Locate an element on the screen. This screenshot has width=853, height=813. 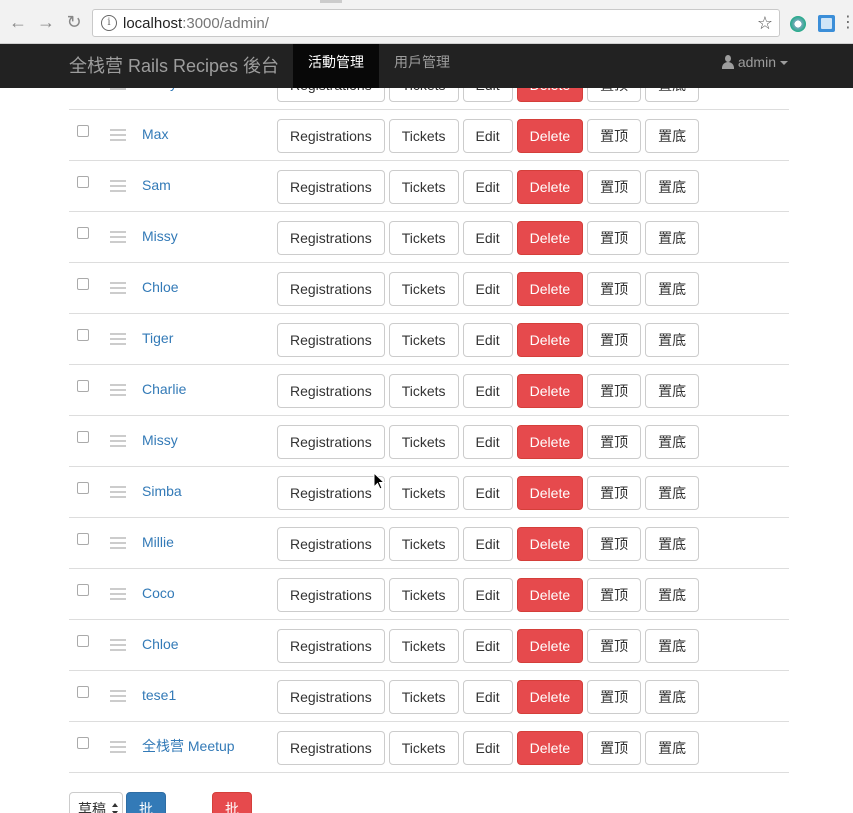
tab-events: 活動管理 is located at coordinates (336, 66).